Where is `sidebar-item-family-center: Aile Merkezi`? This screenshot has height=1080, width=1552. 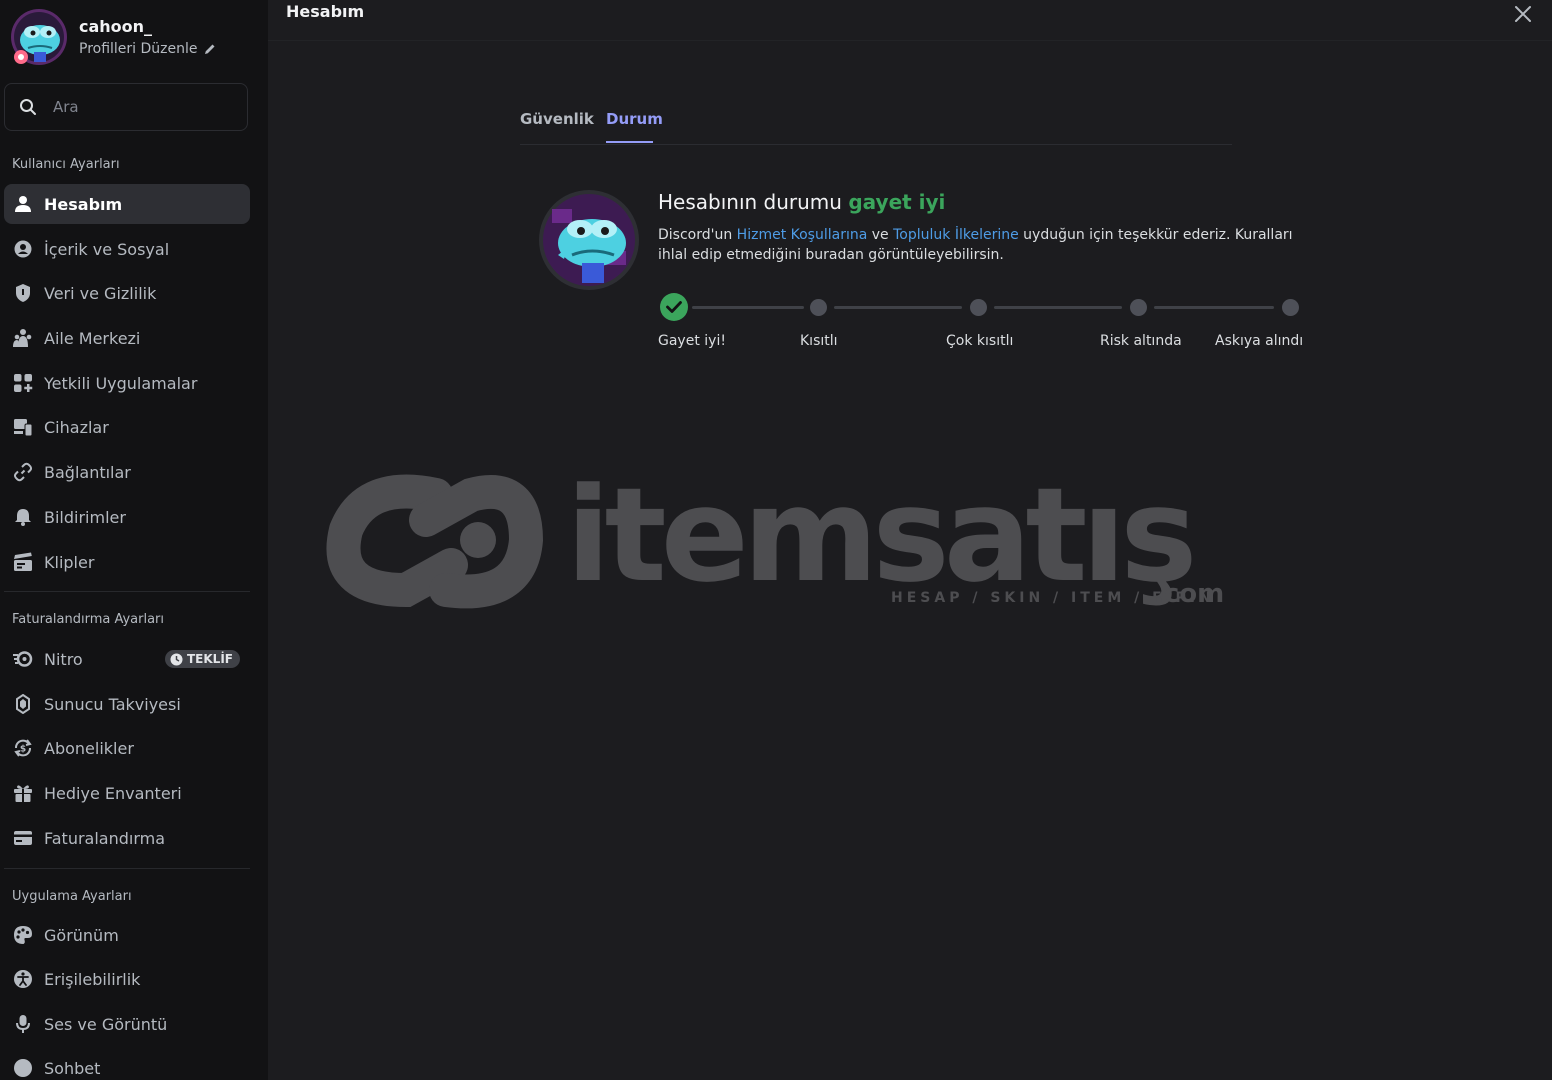
sidebar-item-family-center: Aile Merkezi is located at coordinates (127, 338).